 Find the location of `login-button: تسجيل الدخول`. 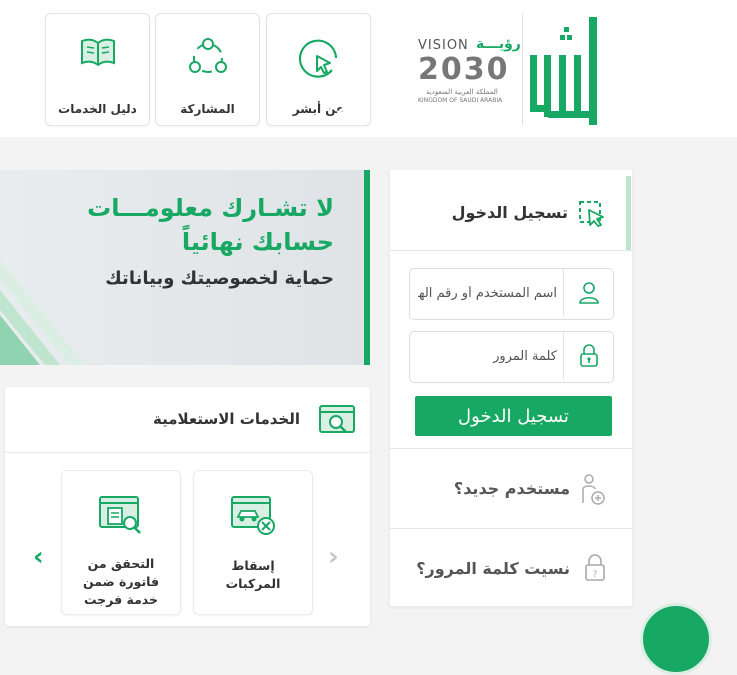

login-button: تسجيل الدخول is located at coordinates (513, 416).